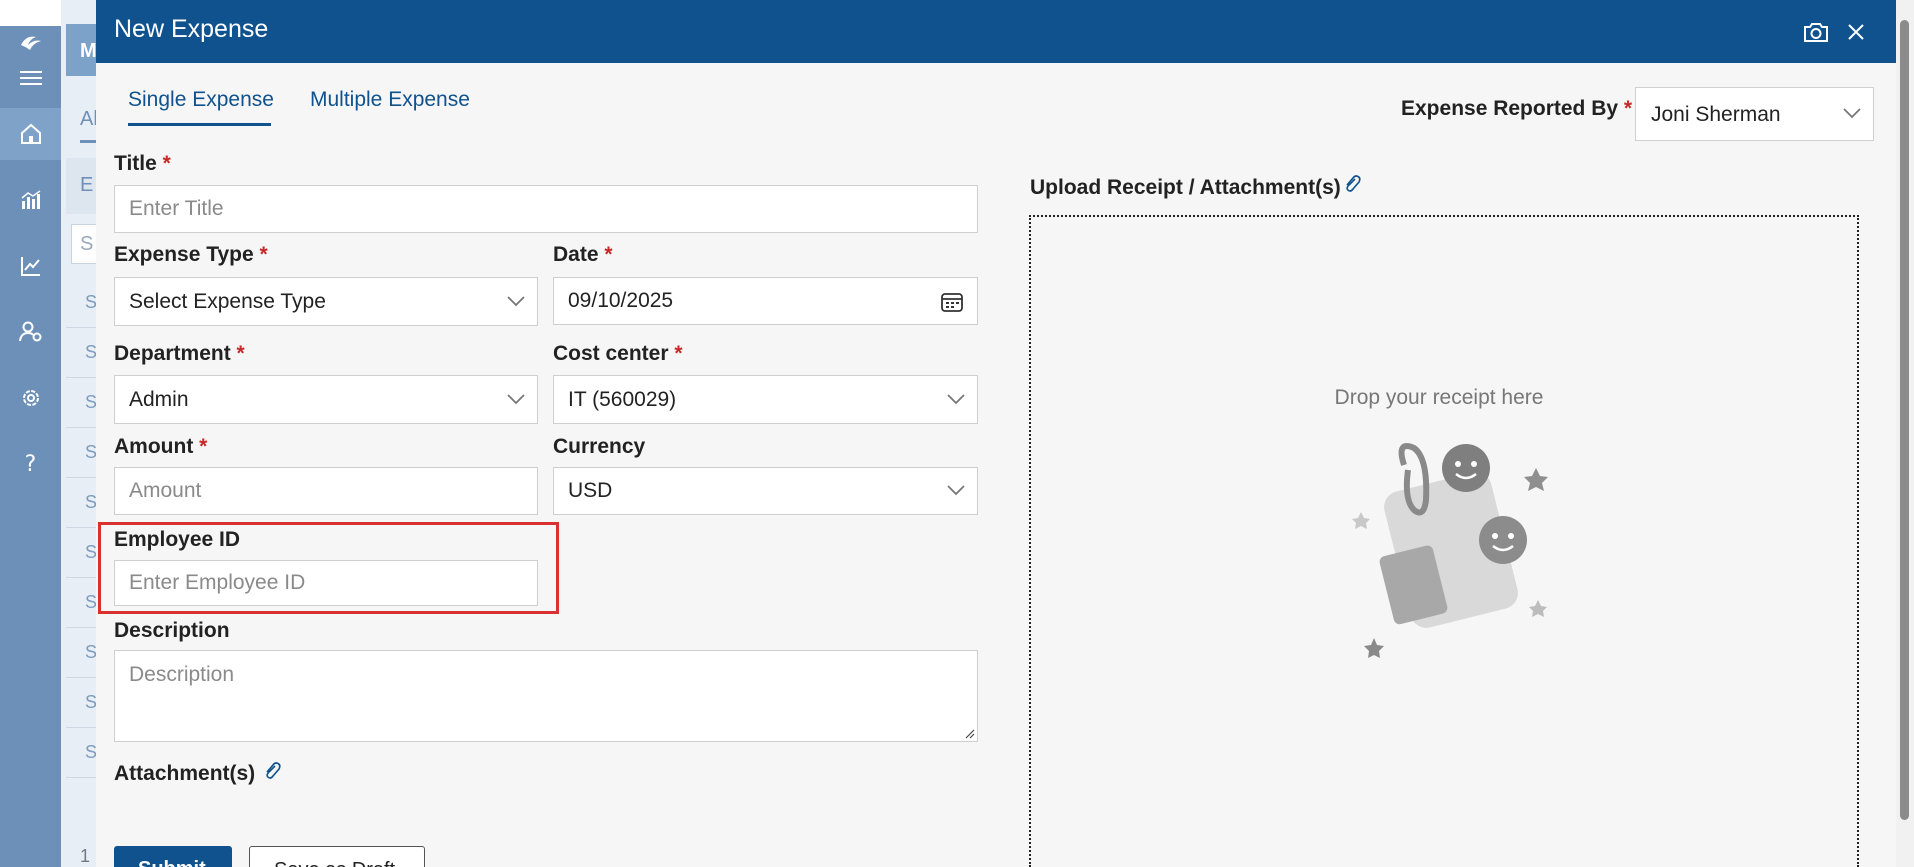  Describe the element at coordinates (30, 13) in the screenshot. I see `rail-top-strip` at that location.